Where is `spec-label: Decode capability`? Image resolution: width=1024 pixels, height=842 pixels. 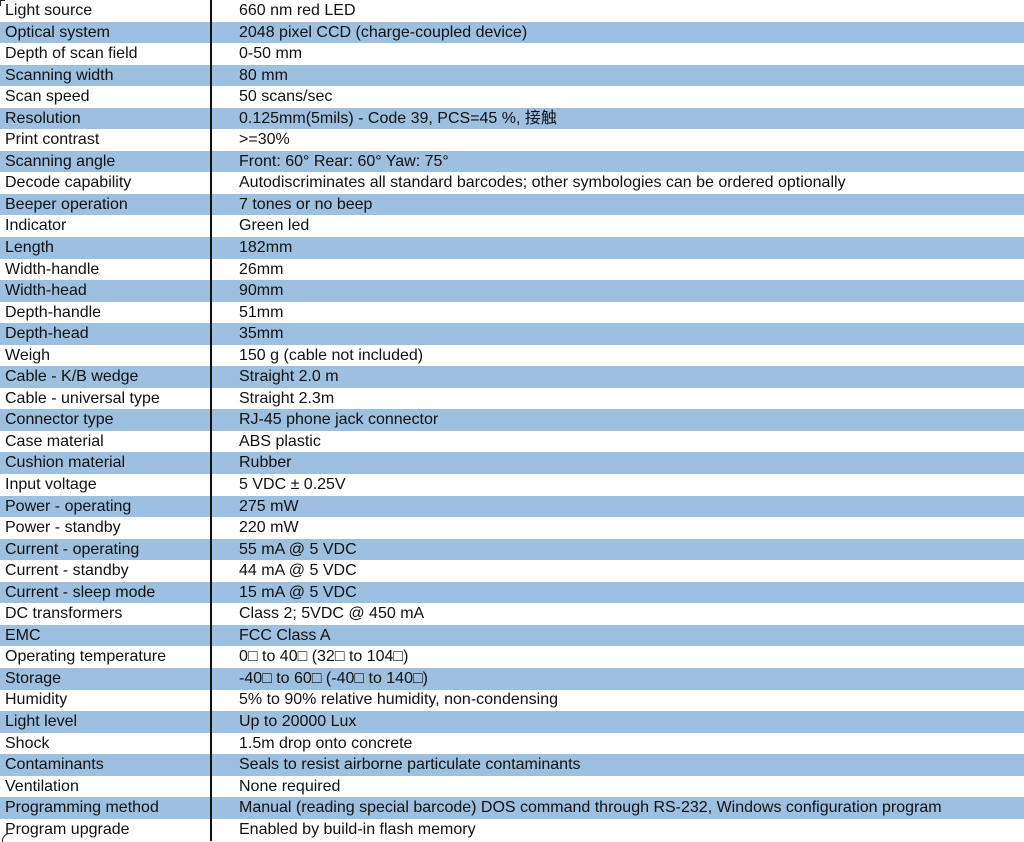 spec-label: Decode capability is located at coordinates (68, 183).